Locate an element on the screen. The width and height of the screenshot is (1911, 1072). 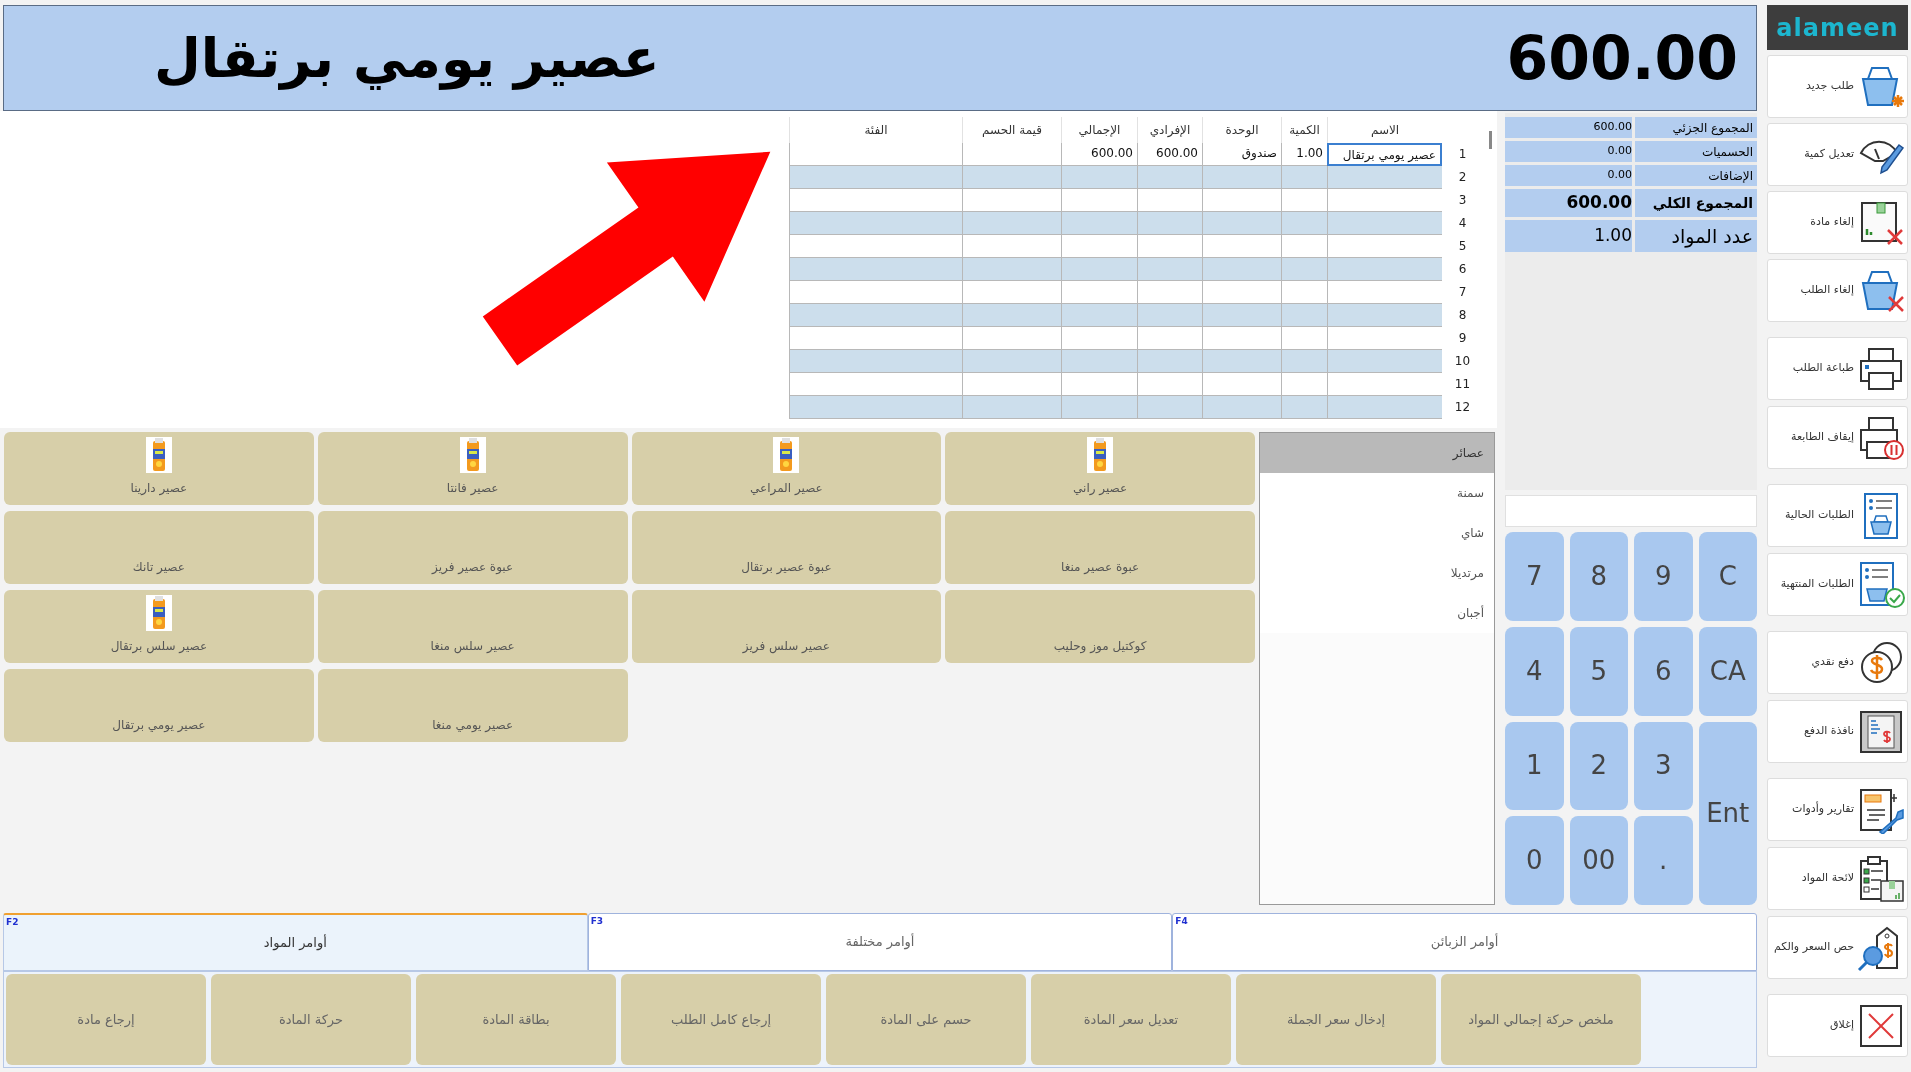
product-button: عصير دارينا is located at coordinates (159, 468).